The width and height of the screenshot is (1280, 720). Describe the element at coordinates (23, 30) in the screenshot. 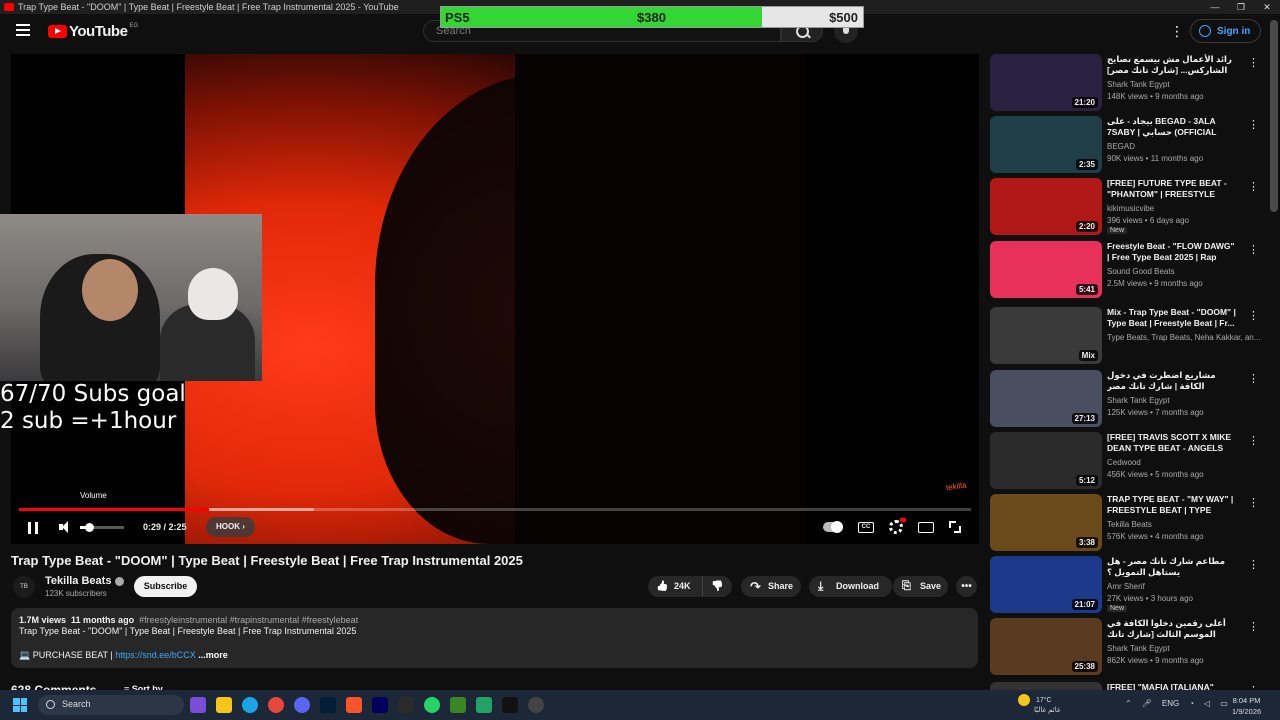

I see `hamburger-menu-icon` at that location.